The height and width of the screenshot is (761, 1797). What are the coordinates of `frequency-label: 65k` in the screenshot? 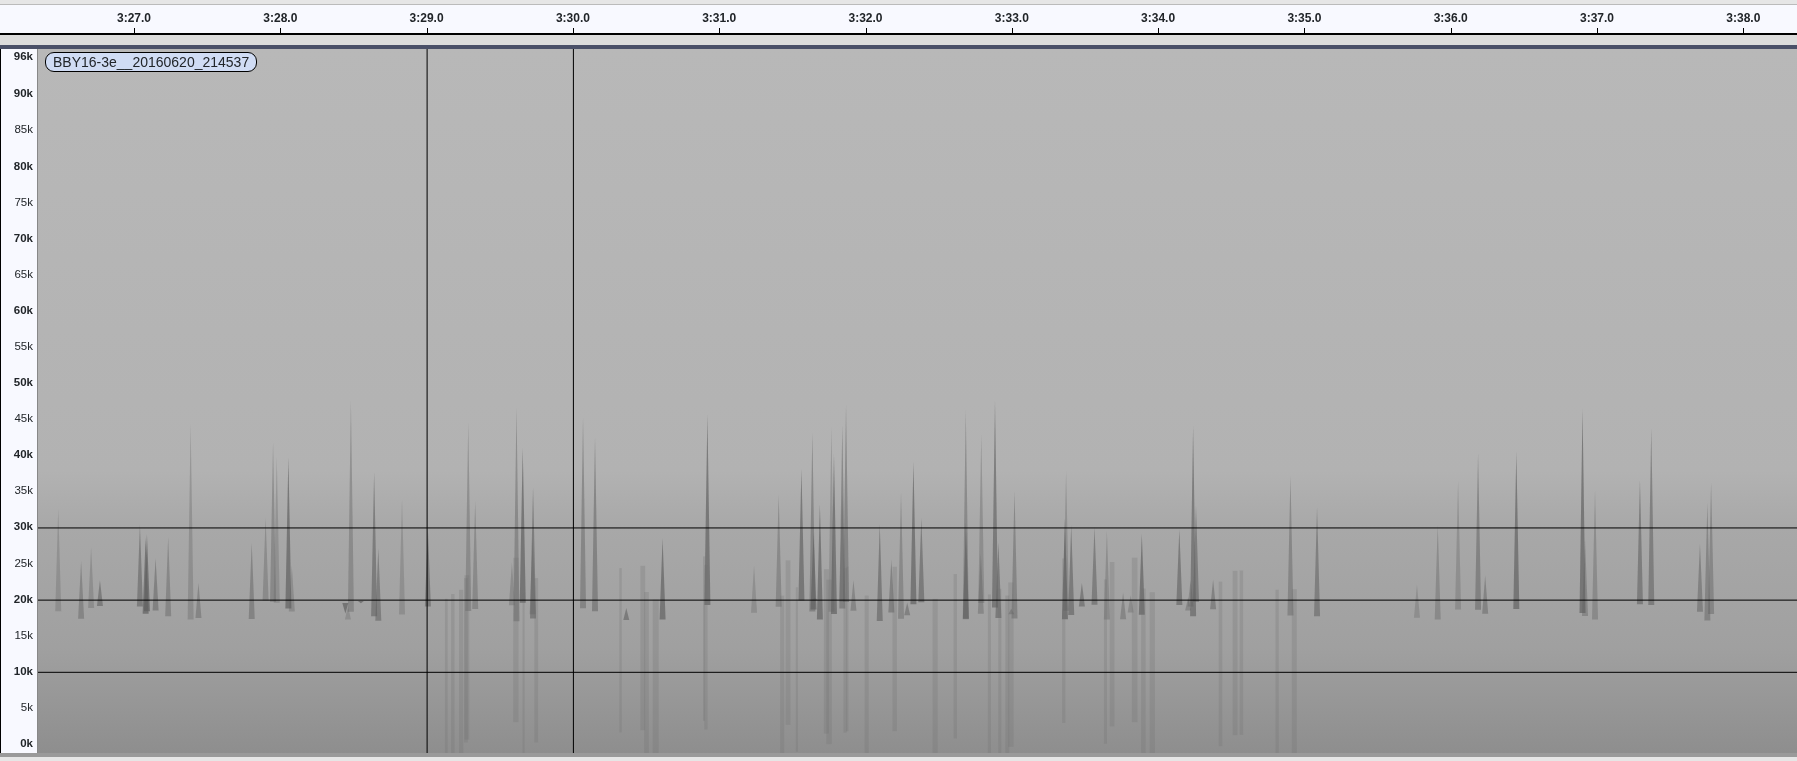 It's located at (23, 275).